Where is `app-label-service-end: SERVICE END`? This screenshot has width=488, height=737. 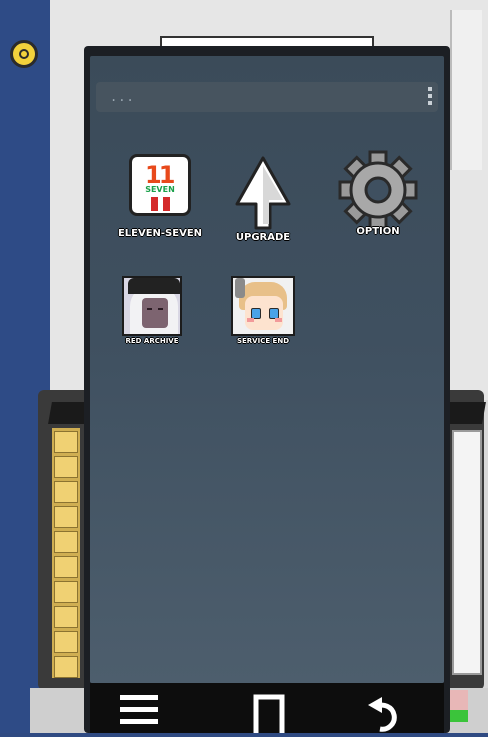 app-label-service-end: SERVICE END is located at coordinates (263, 341).